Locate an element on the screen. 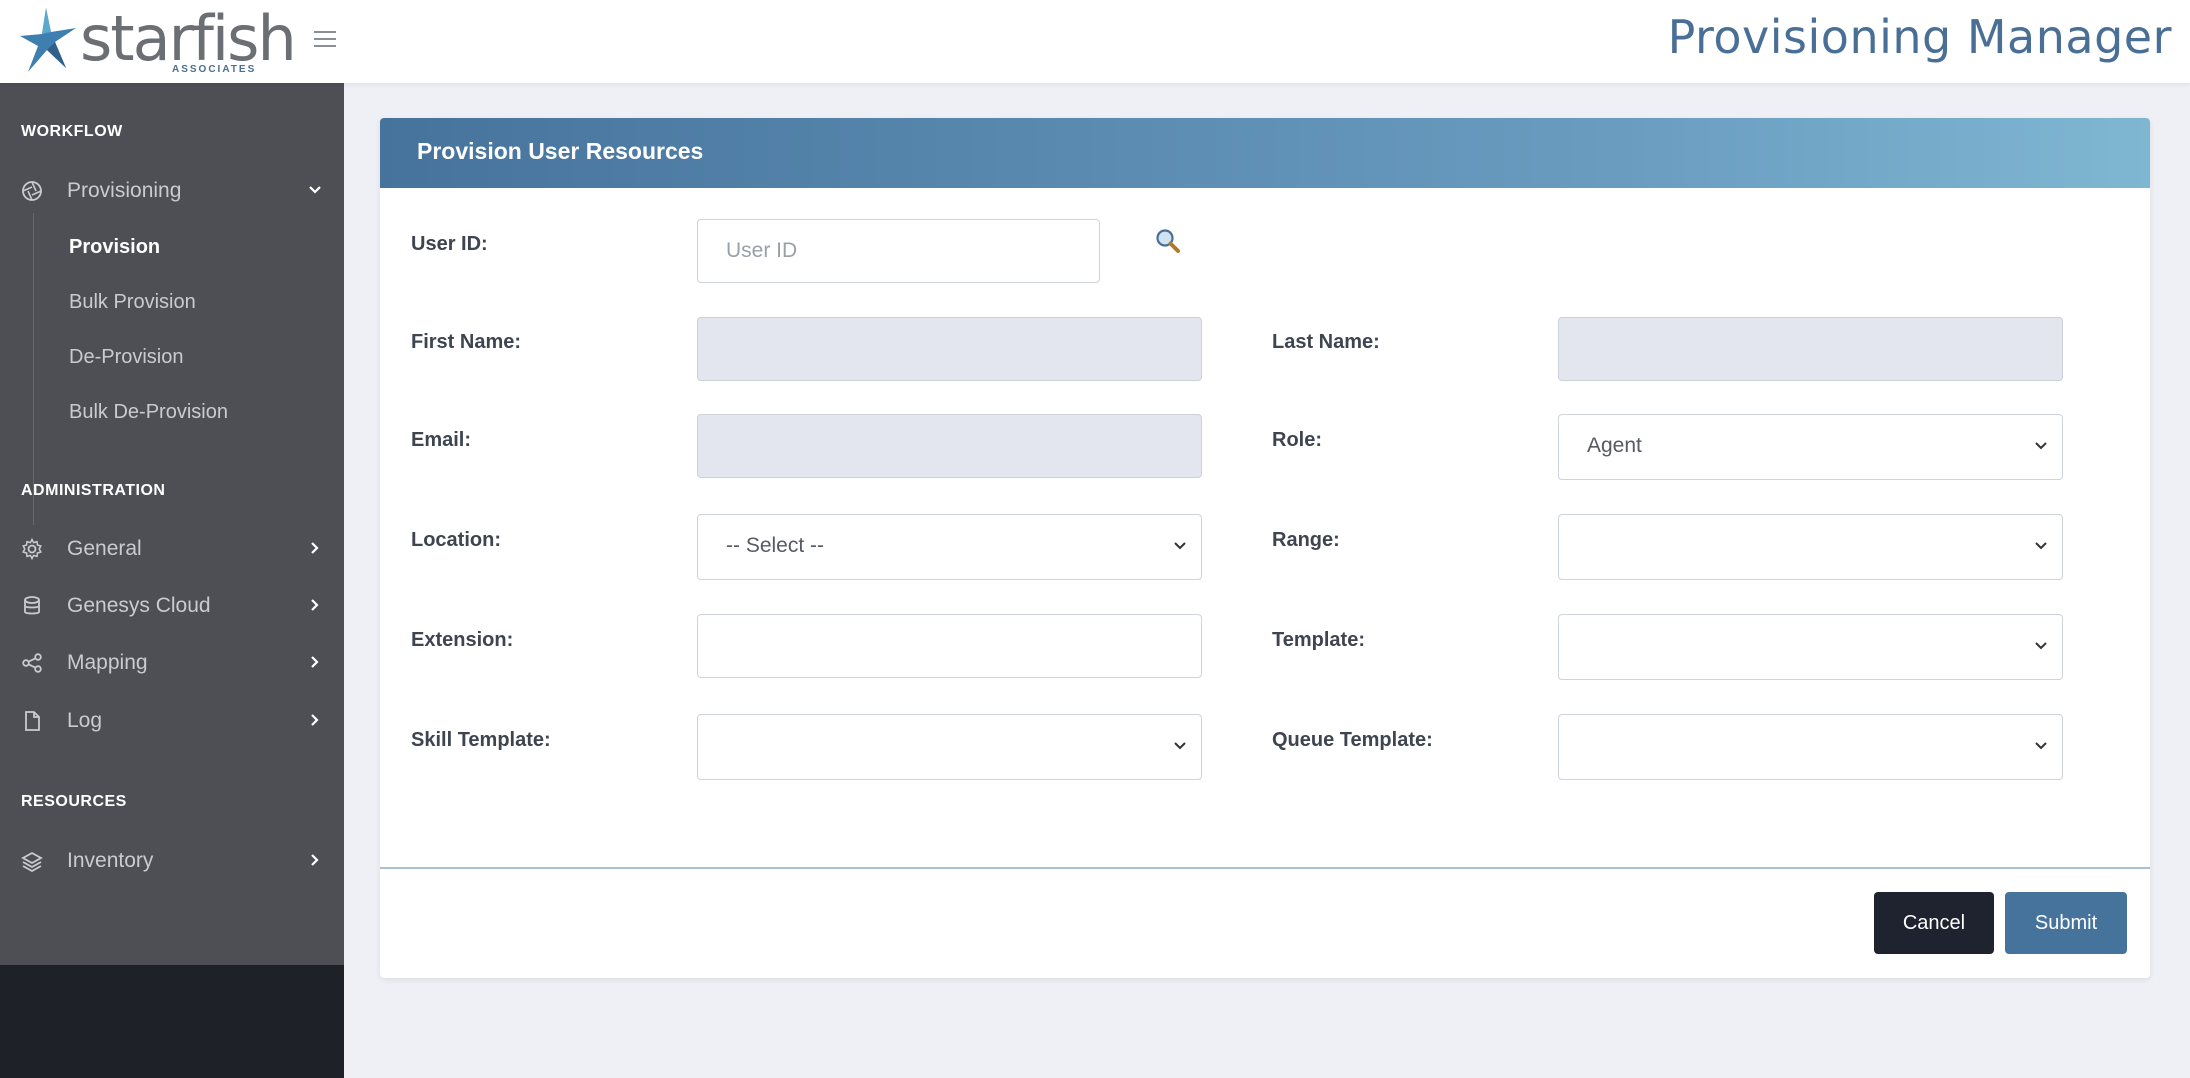 Image resolution: width=2190 pixels, height=1078 pixels. card-header: Provision User Resources is located at coordinates (1265, 153).